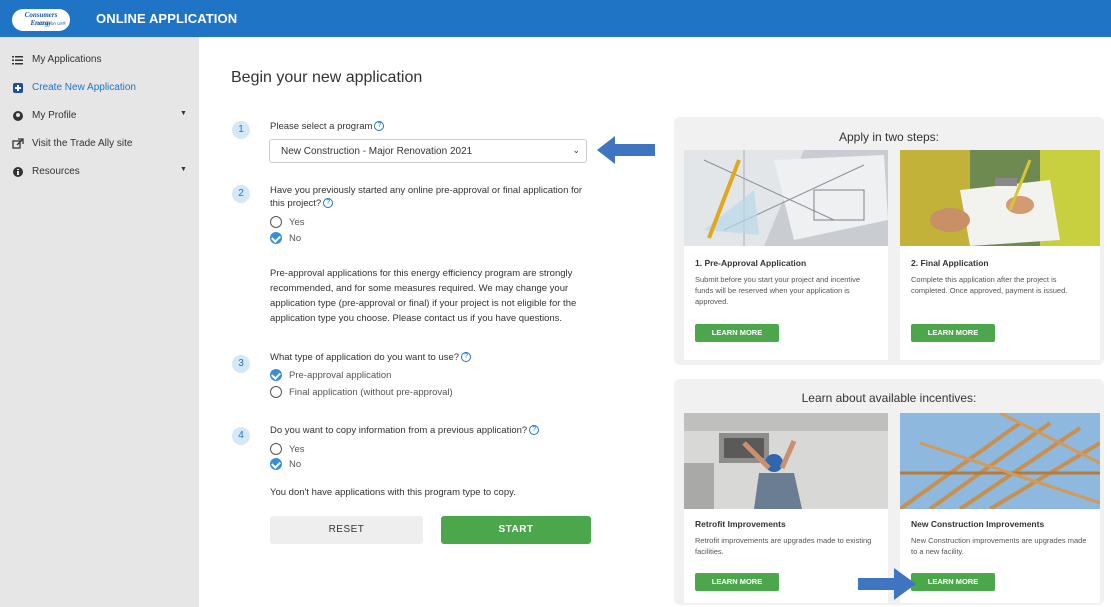 Image resolution: width=1111 pixels, height=607 pixels. What do you see at coordinates (276, 449) in the screenshot?
I see `radio-copy-yes` at bounding box center [276, 449].